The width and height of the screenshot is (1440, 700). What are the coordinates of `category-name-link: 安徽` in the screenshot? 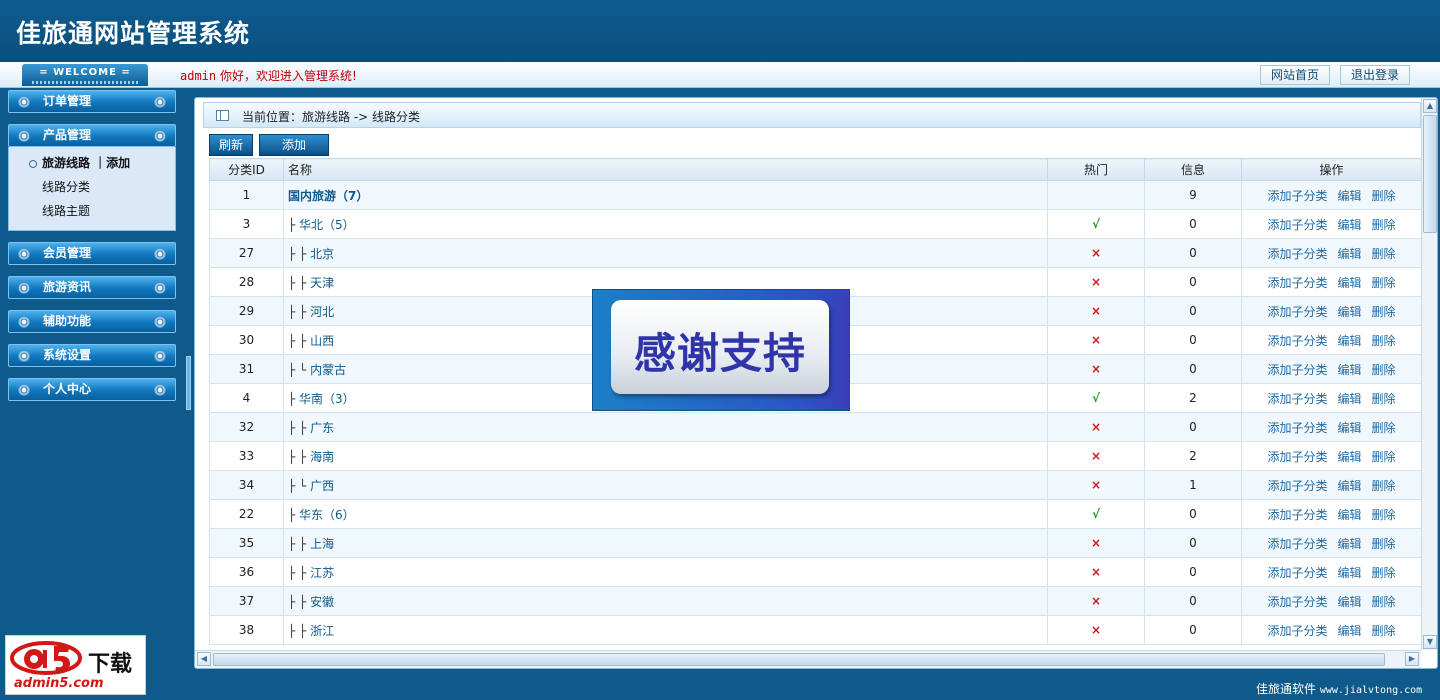 It's located at (322, 602).